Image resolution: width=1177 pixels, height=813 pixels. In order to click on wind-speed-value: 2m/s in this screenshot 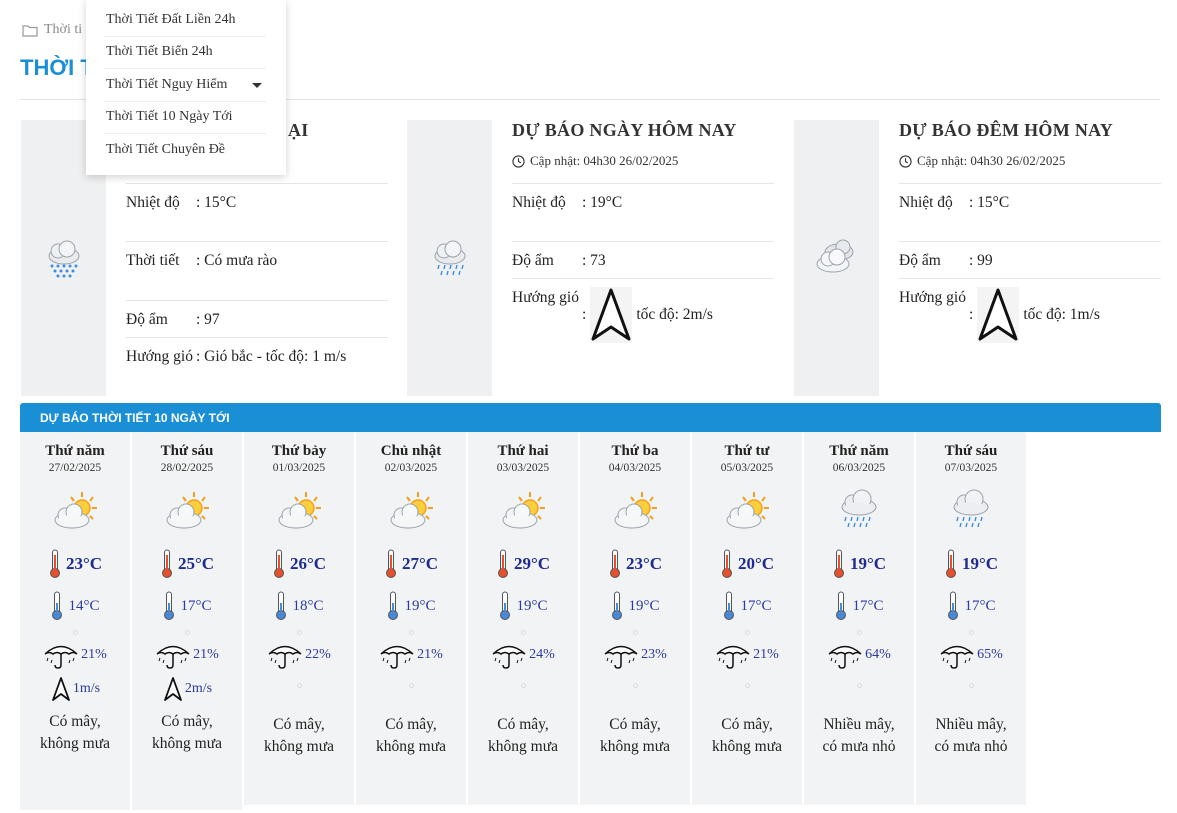, I will do `click(198, 688)`.